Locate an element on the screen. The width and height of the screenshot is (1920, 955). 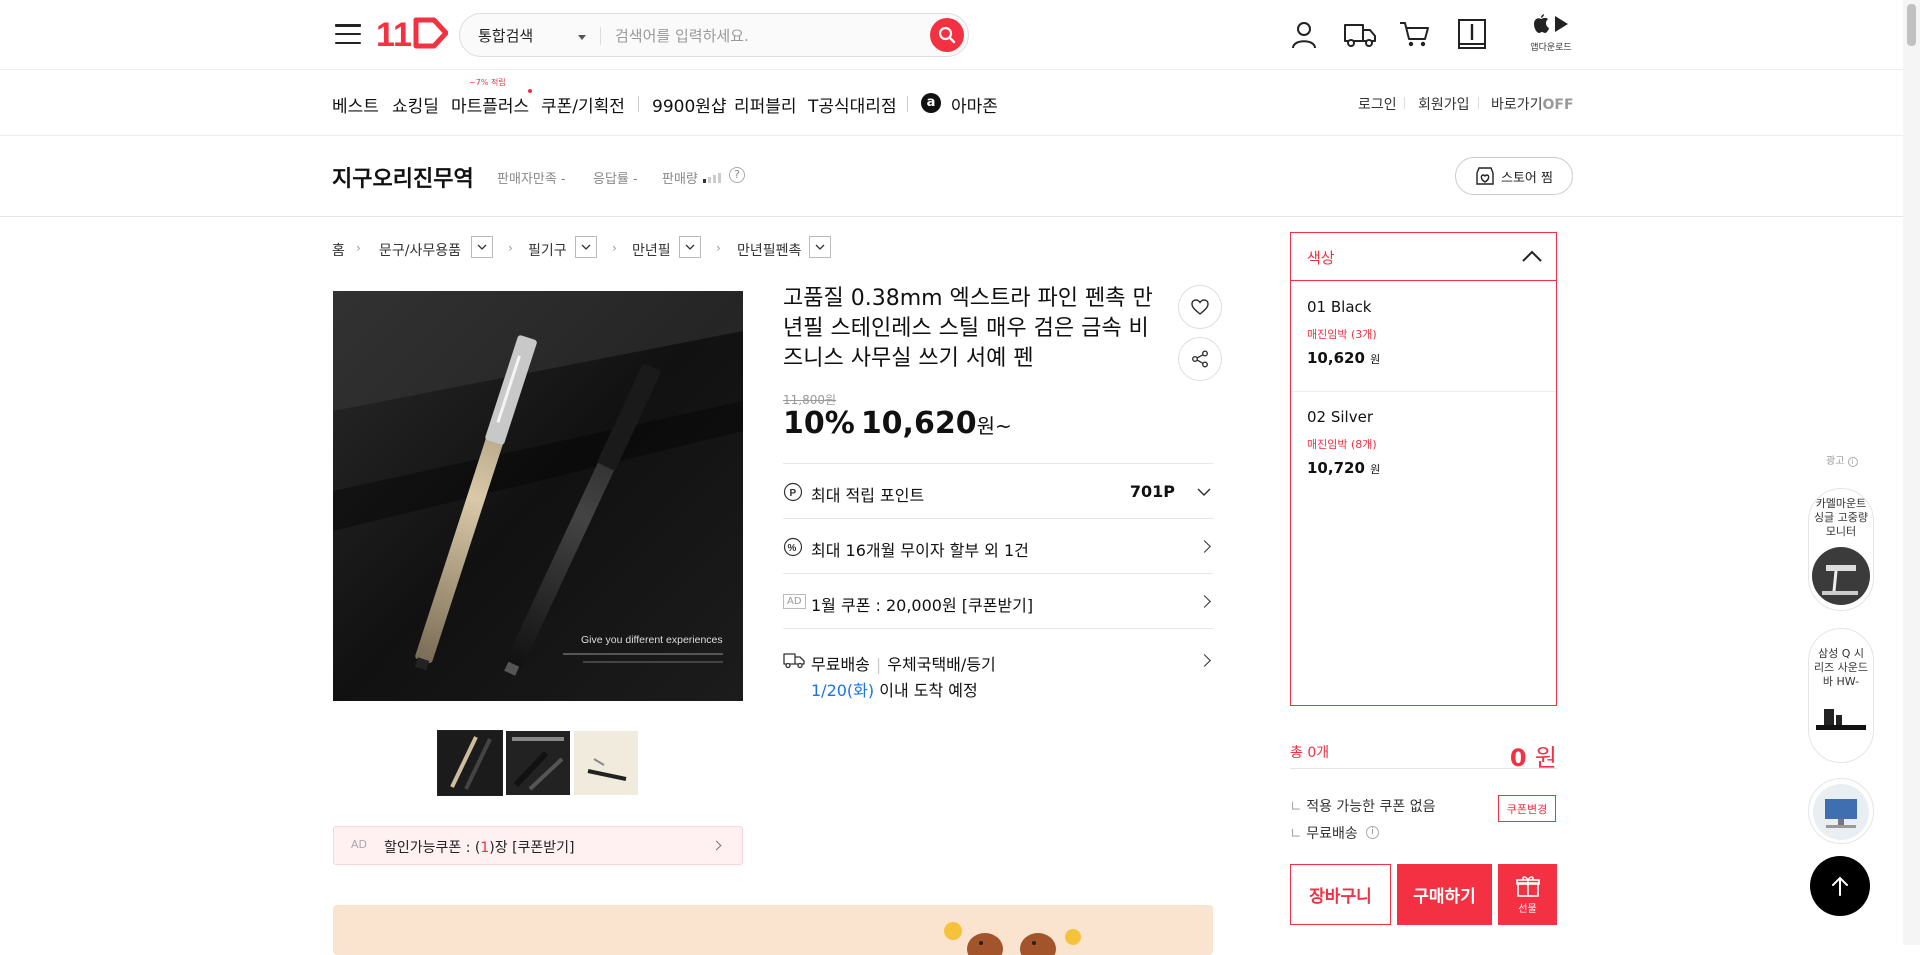
sale-price: 10% 10,620원~ is located at coordinates (897, 423).